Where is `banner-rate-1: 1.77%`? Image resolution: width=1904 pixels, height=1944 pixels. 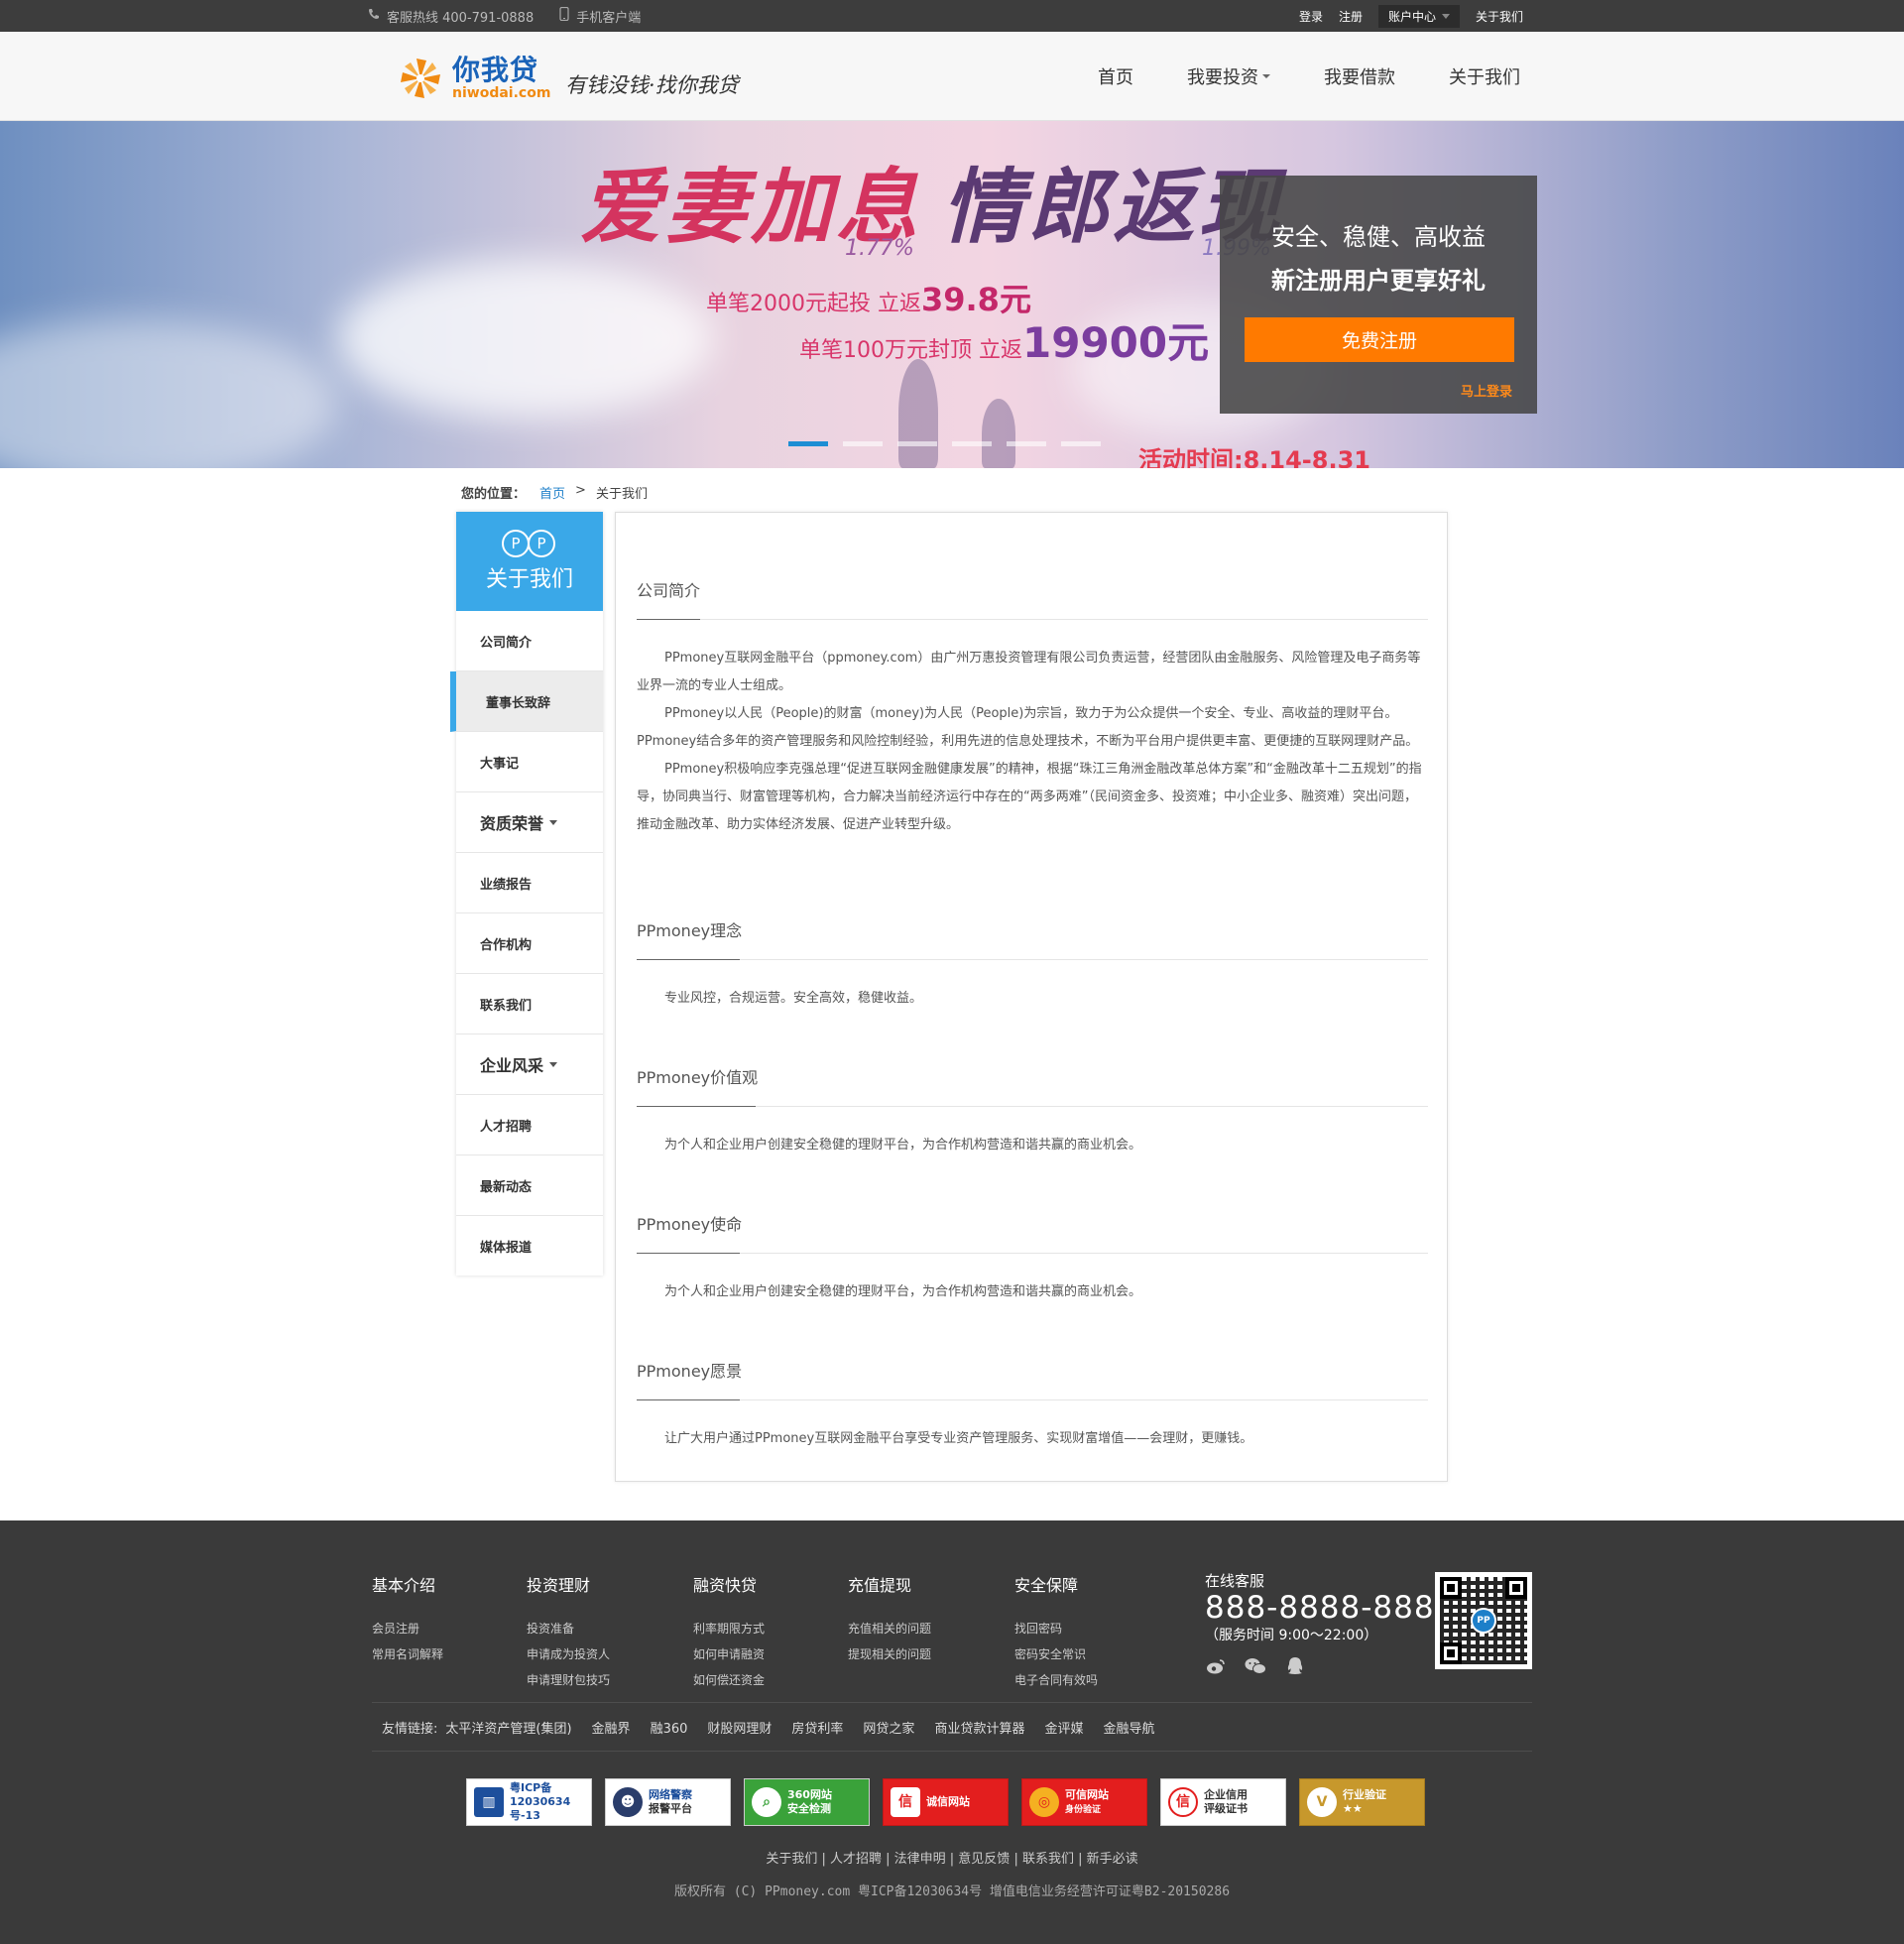
banner-rate-1: 1.77% is located at coordinates (879, 248).